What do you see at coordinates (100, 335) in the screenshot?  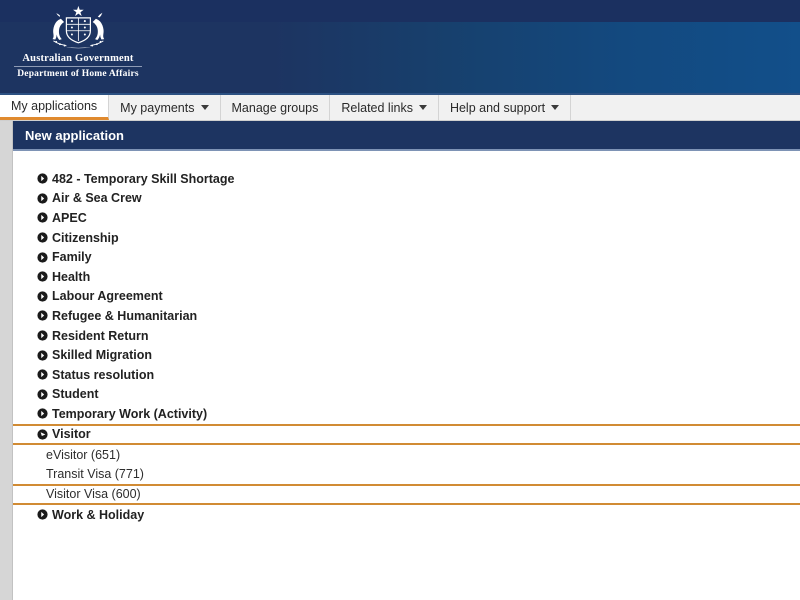 I see `category-label: Resident Return` at bounding box center [100, 335].